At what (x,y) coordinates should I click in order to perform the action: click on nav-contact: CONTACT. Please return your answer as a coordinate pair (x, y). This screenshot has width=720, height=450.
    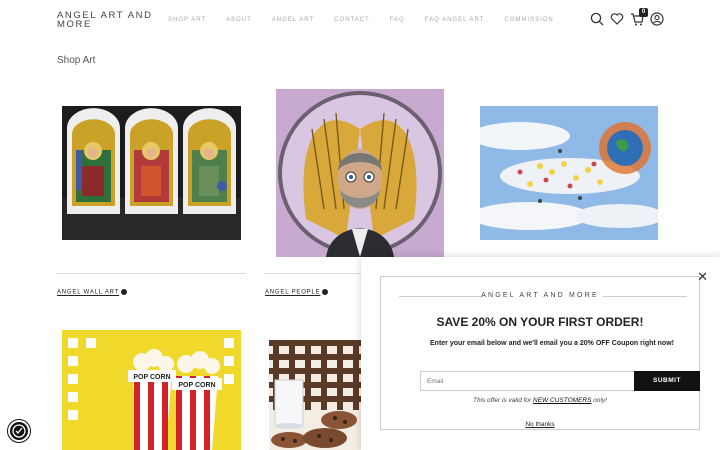
    Looking at the image, I should click on (352, 20).